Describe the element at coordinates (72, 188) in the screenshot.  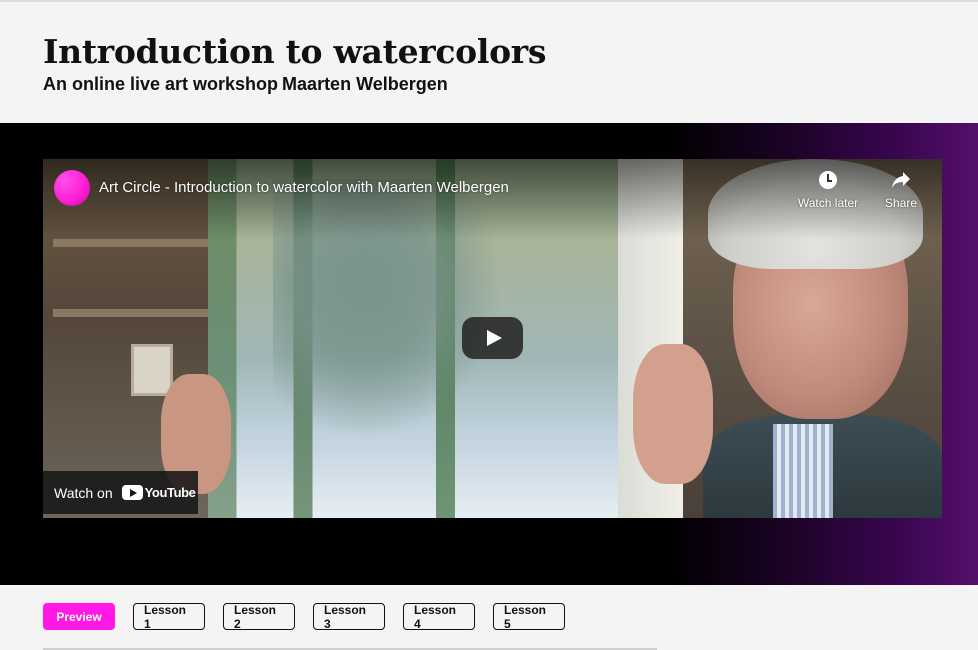
I see `channel-avatar` at that location.